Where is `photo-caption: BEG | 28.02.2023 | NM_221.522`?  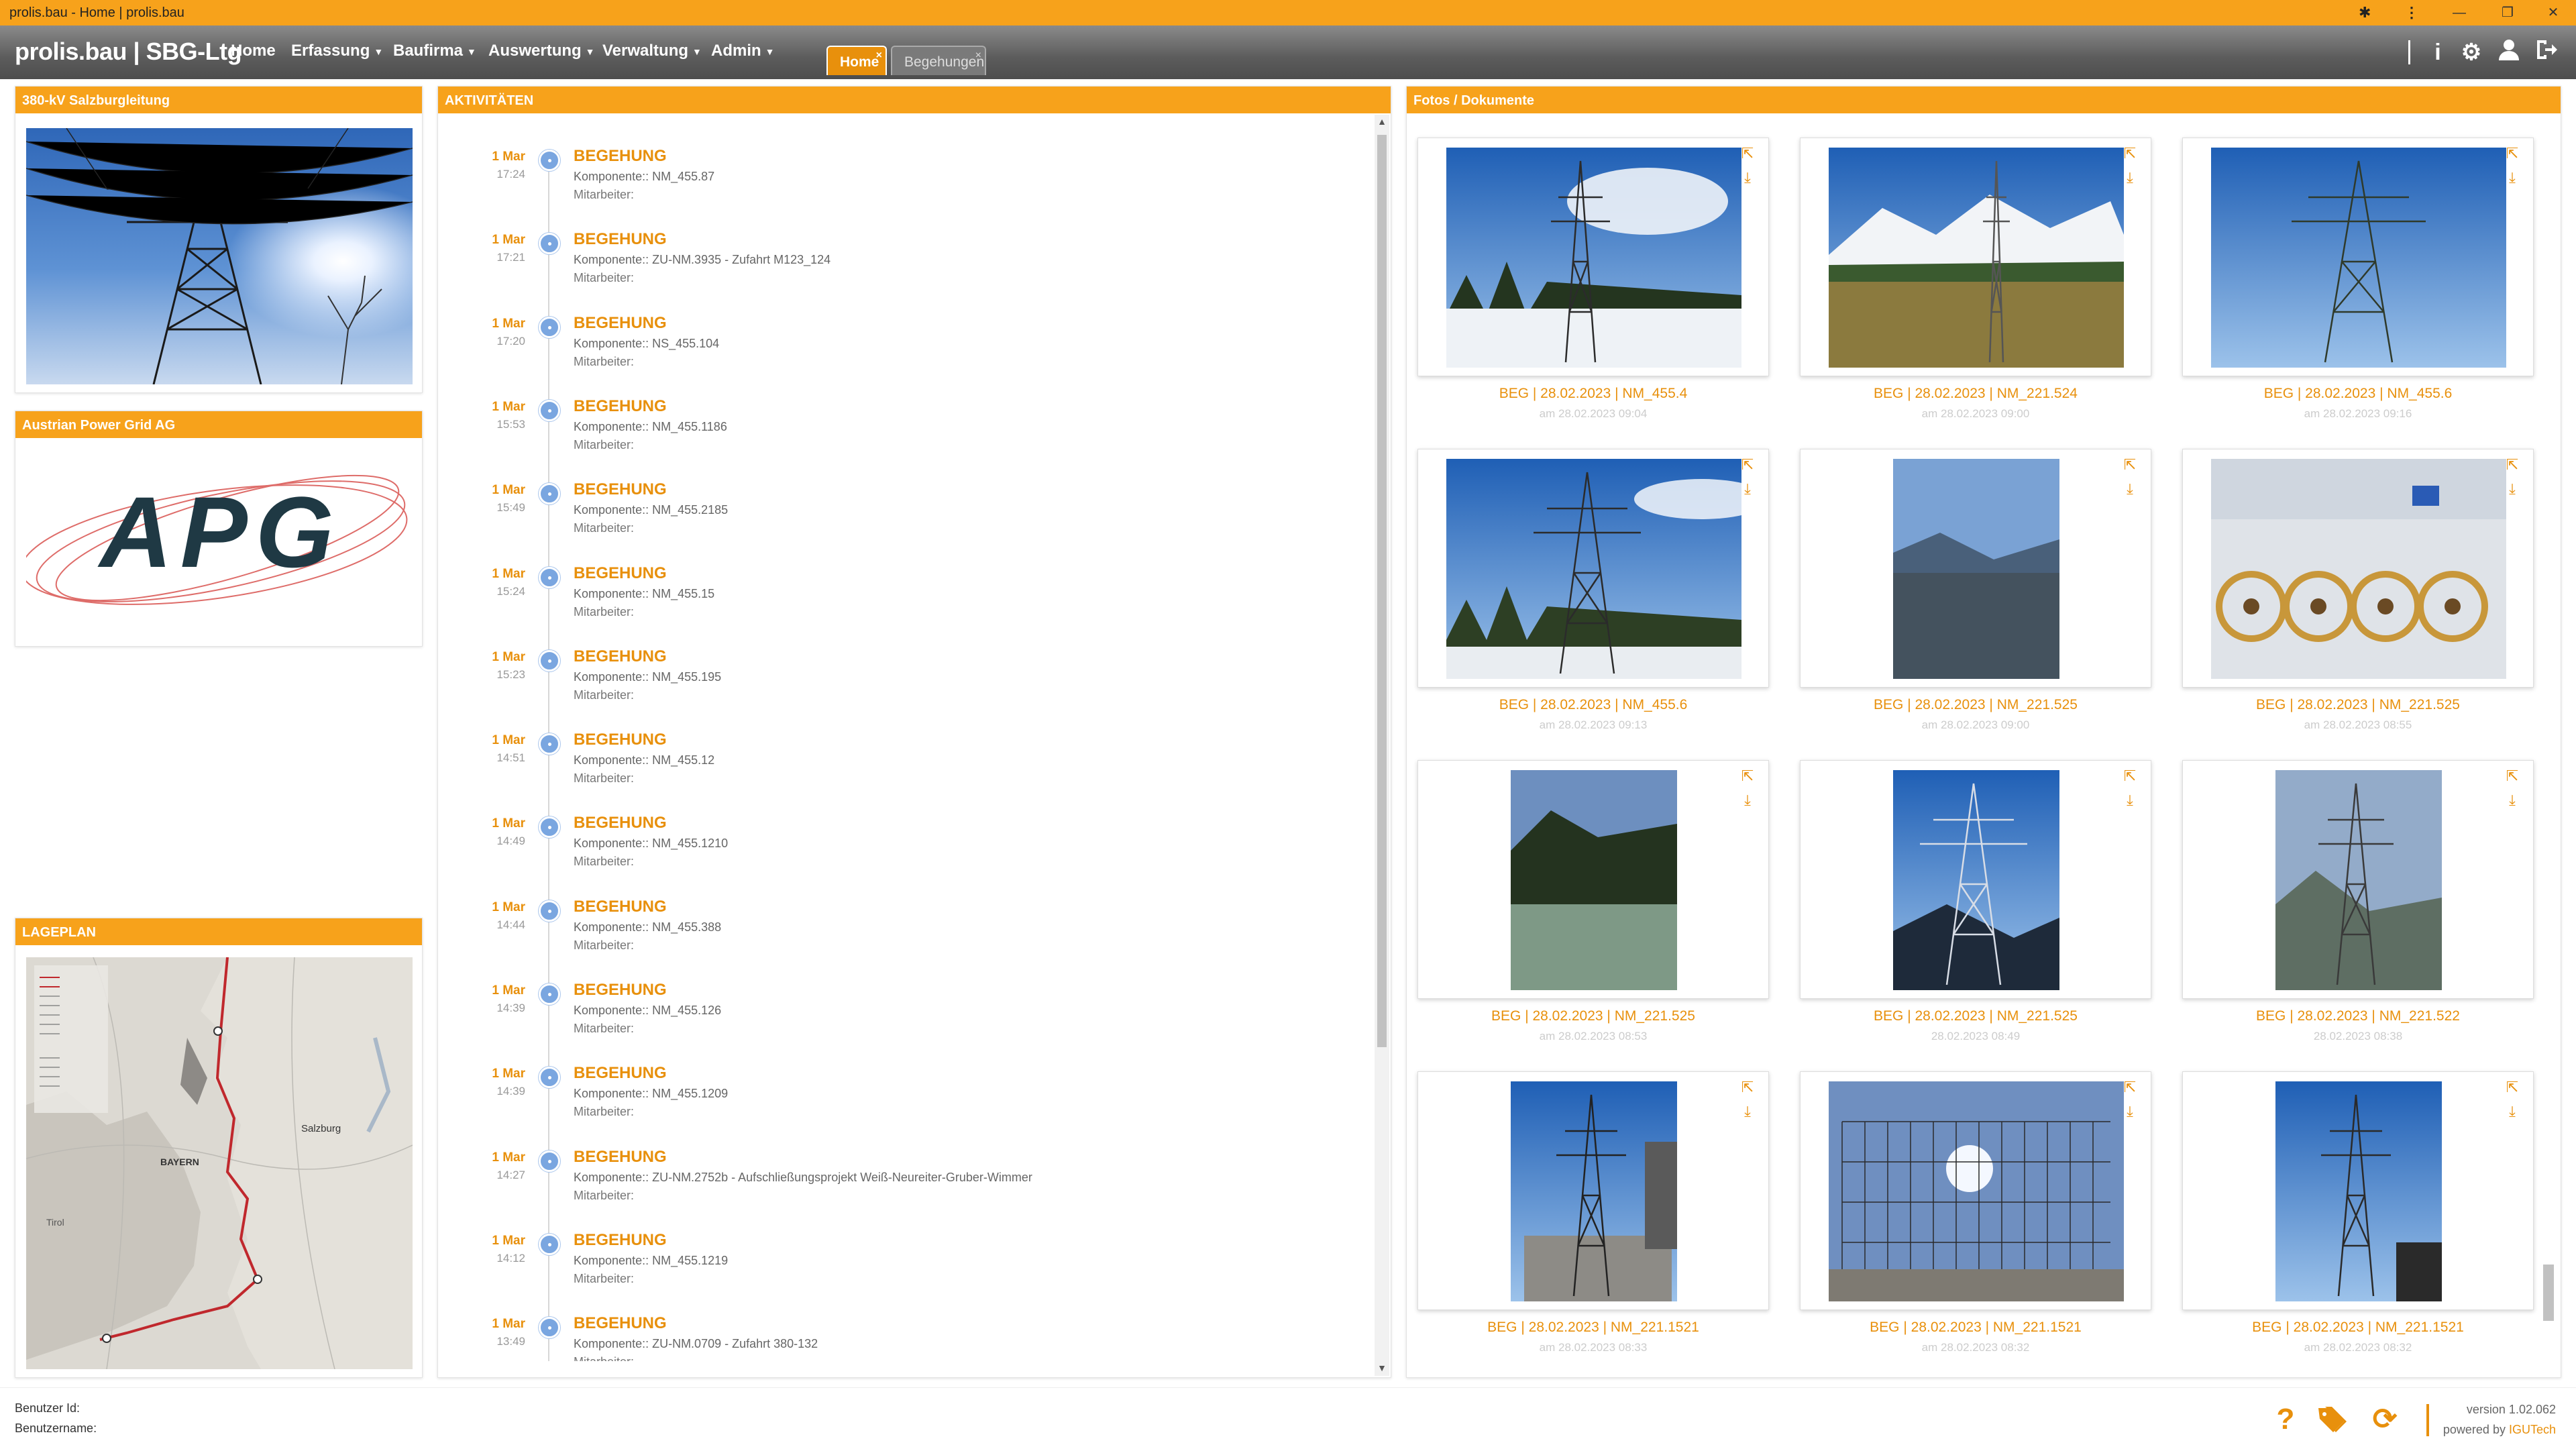
photo-caption: BEG | 28.02.2023 | NM_221.522 is located at coordinates (2358, 1016).